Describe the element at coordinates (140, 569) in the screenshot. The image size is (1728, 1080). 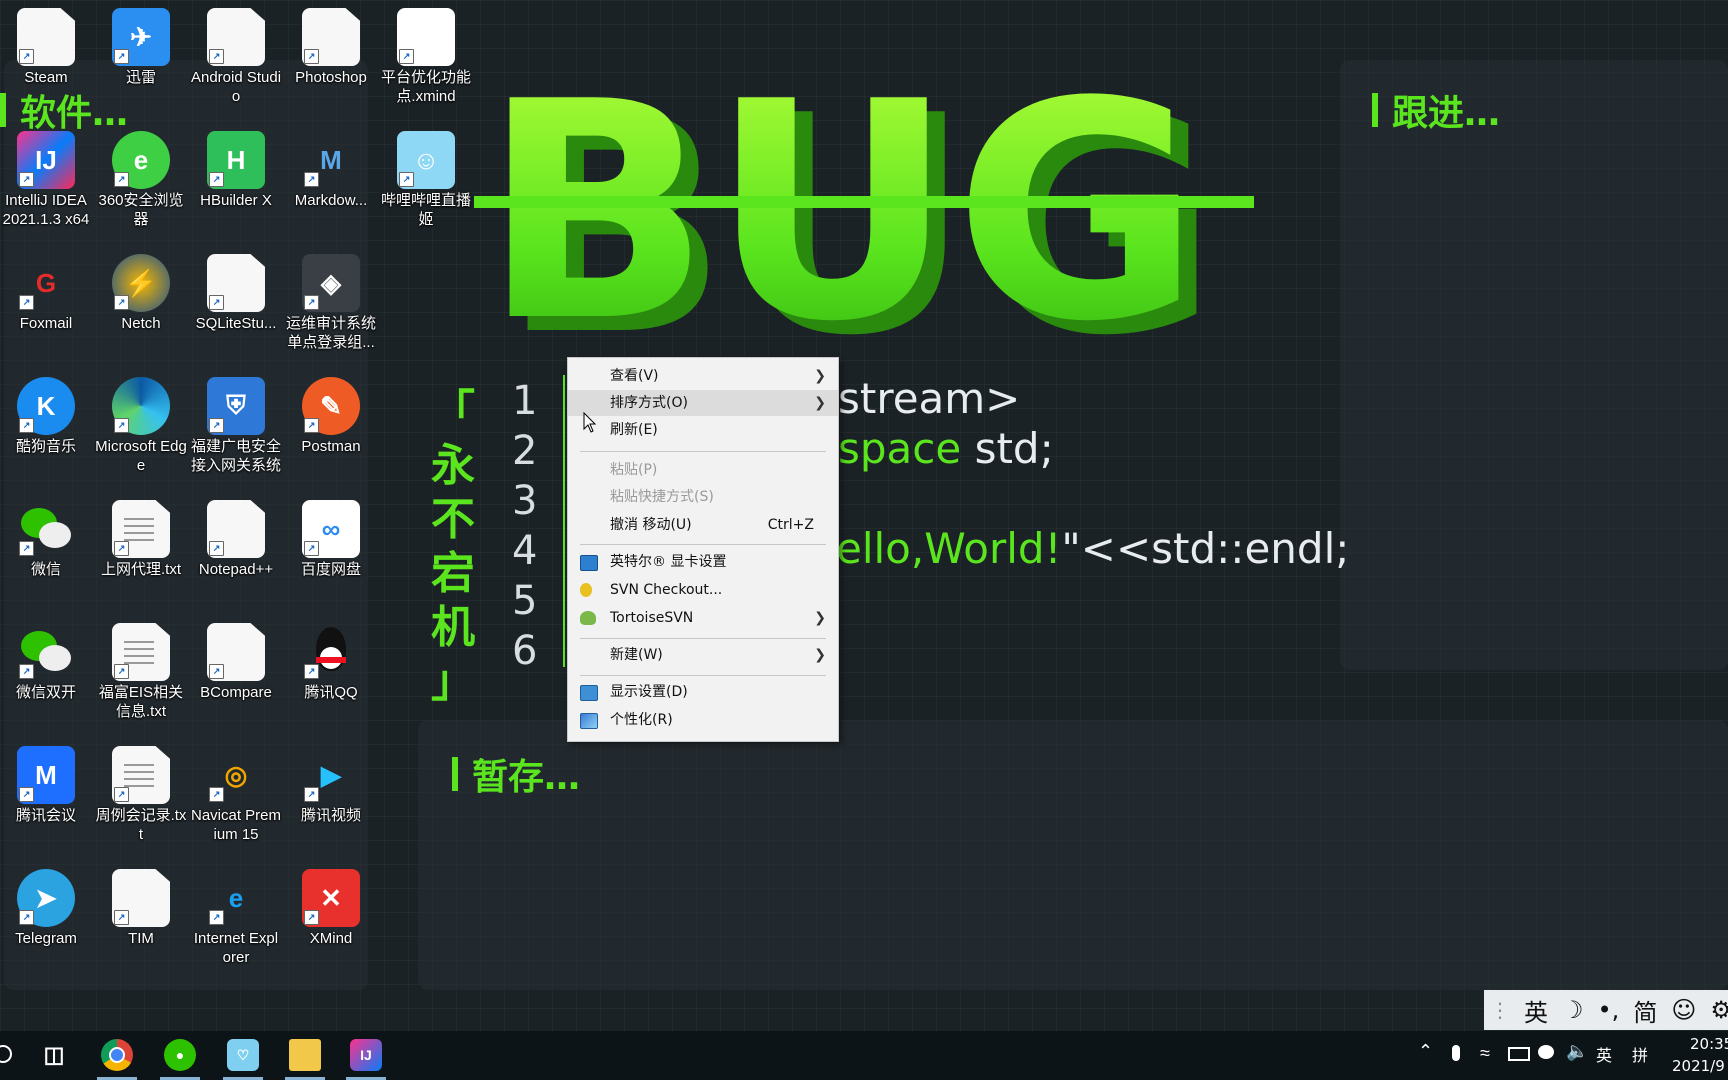
I see `desktop-icon-label: 上网代理.txt` at that location.